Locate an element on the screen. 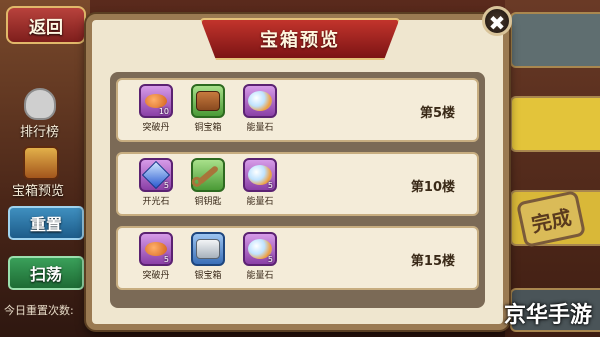 This screenshot has width=600, height=337. floor-label: 第5楼 is located at coordinates (437, 113).